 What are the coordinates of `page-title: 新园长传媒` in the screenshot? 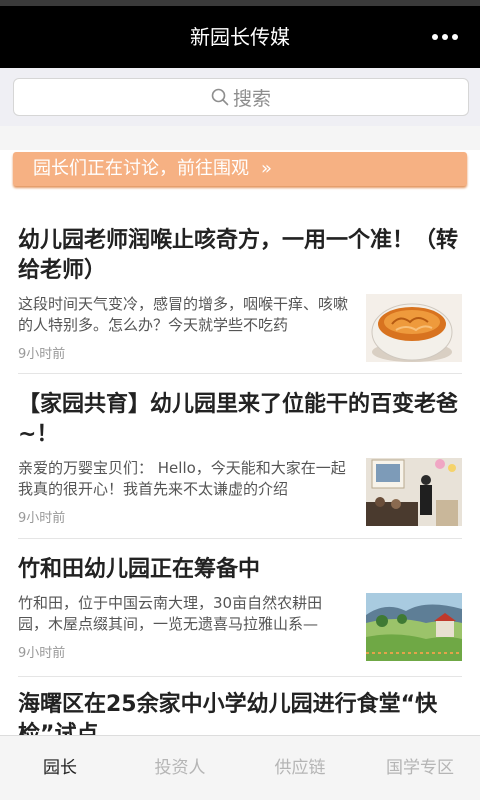 It's located at (240, 37).